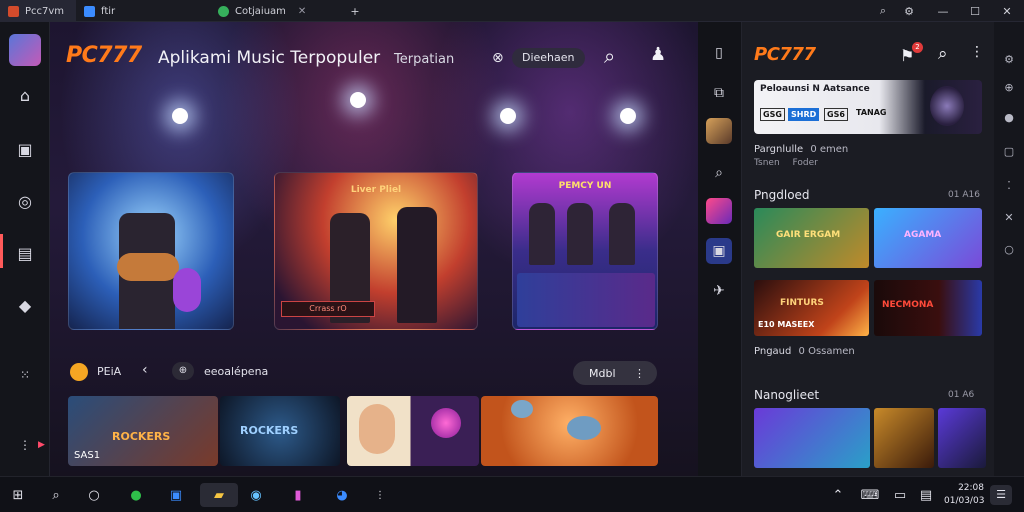  I want to click on crosshair-icon: ⊕, so click(1009, 87).